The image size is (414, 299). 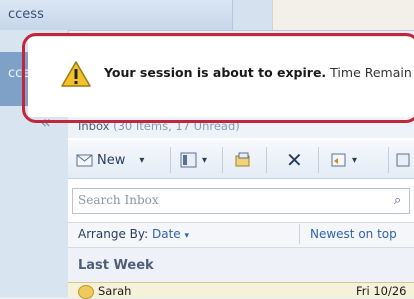 I want to click on arrange-separator, so click(x=299, y=234).